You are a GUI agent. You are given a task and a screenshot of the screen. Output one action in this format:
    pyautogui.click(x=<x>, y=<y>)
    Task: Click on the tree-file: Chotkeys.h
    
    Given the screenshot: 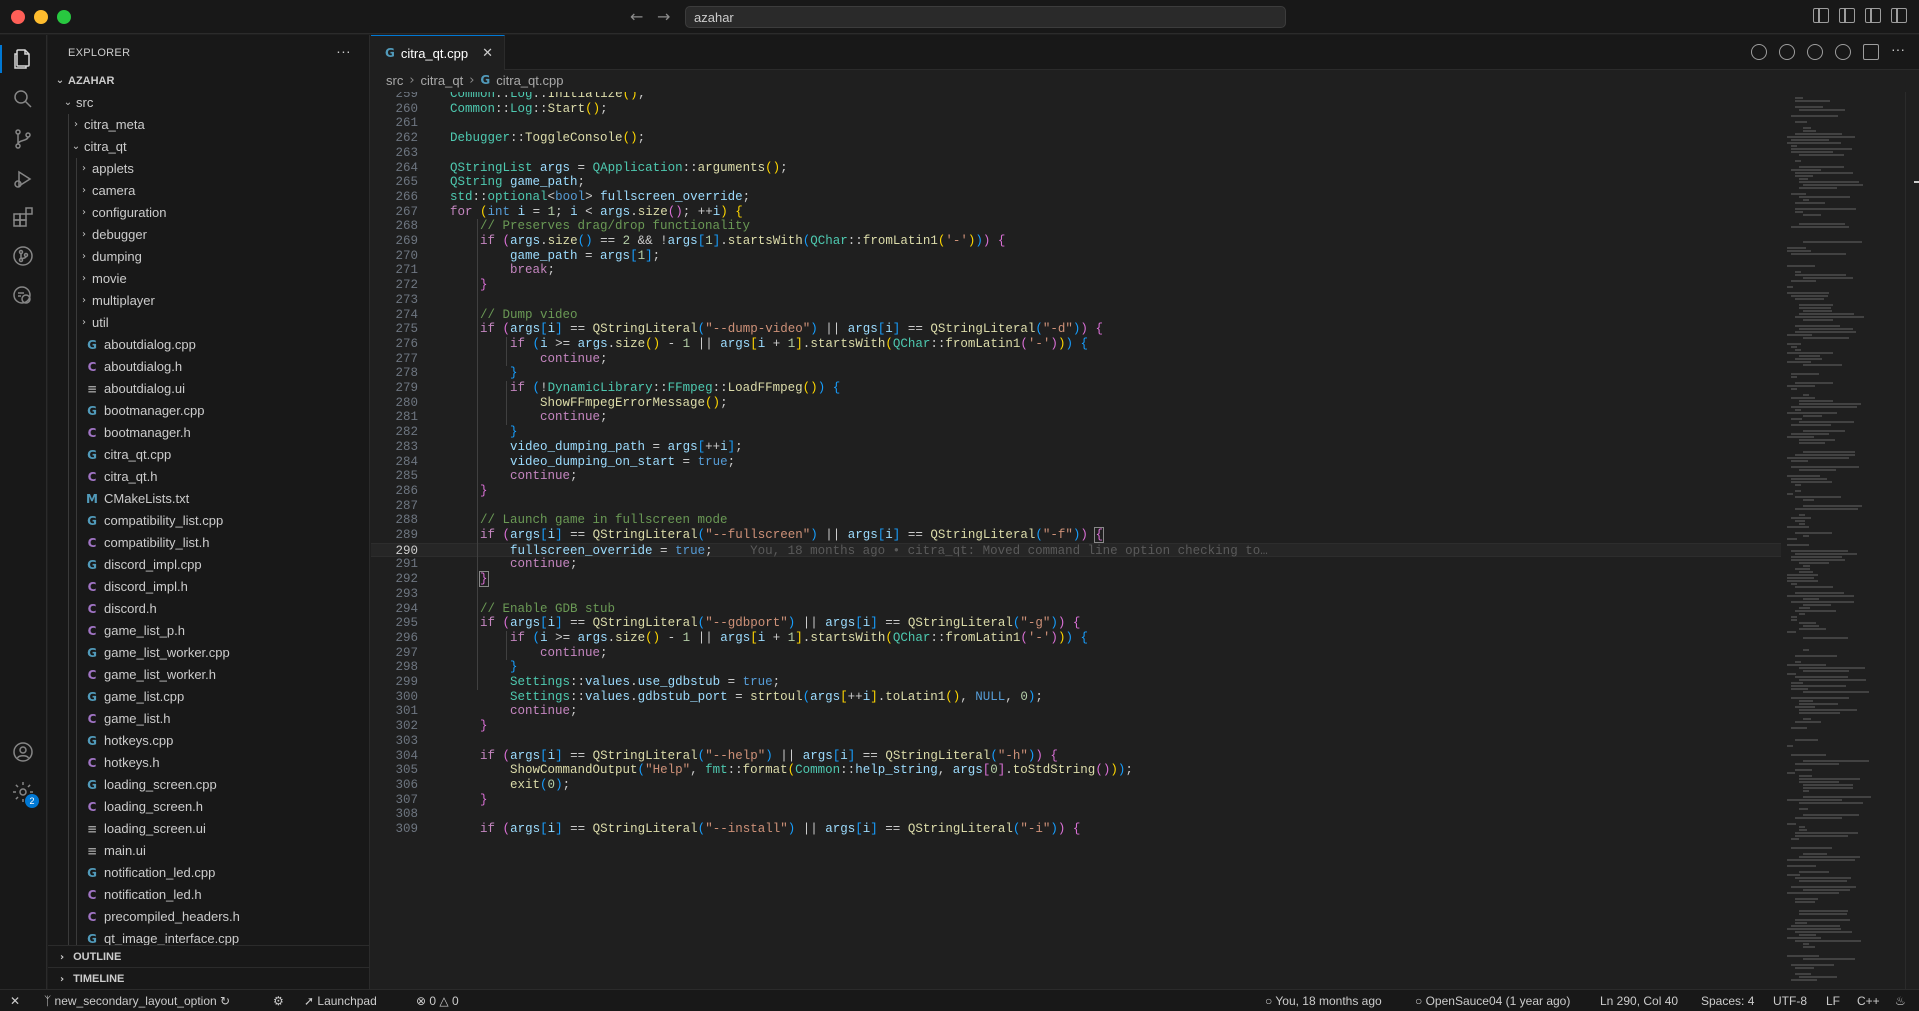 What is the action you would take?
    pyautogui.click(x=208, y=763)
    